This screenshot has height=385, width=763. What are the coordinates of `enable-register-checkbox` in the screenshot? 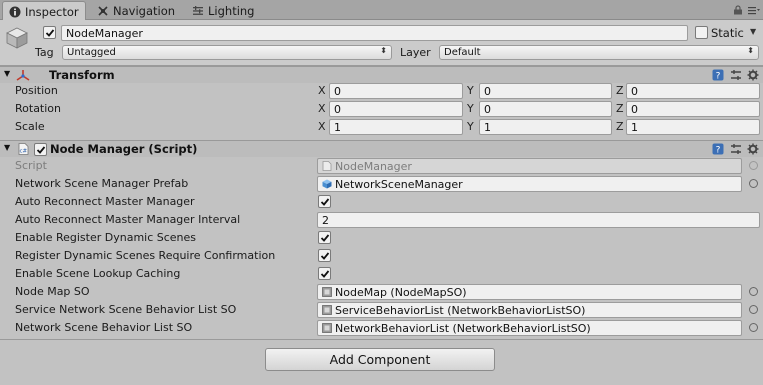 It's located at (324, 237).